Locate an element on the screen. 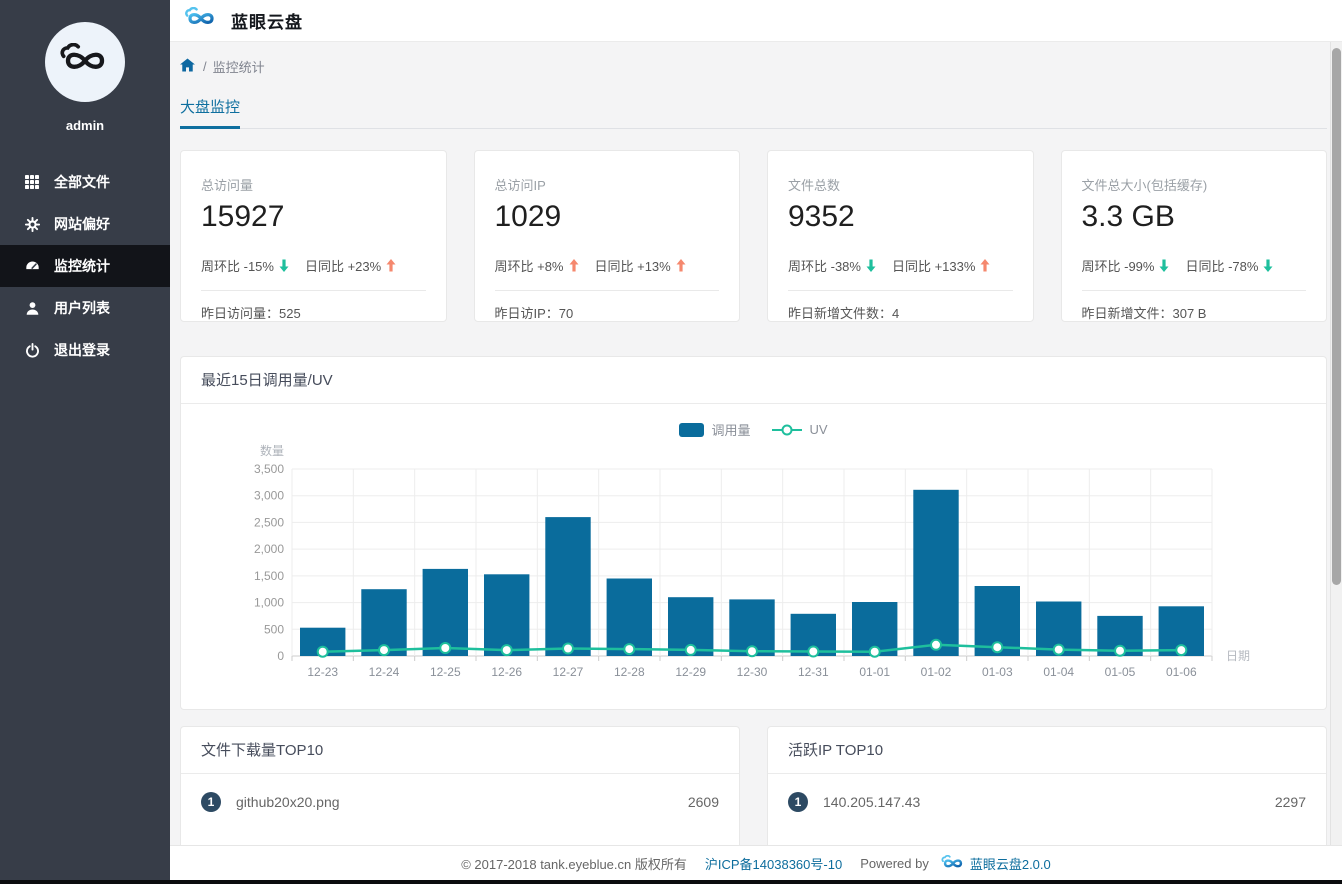 The image size is (1342, 884). sidebar-item-user-list: 用户列表 is located at coordinates (85, 308).